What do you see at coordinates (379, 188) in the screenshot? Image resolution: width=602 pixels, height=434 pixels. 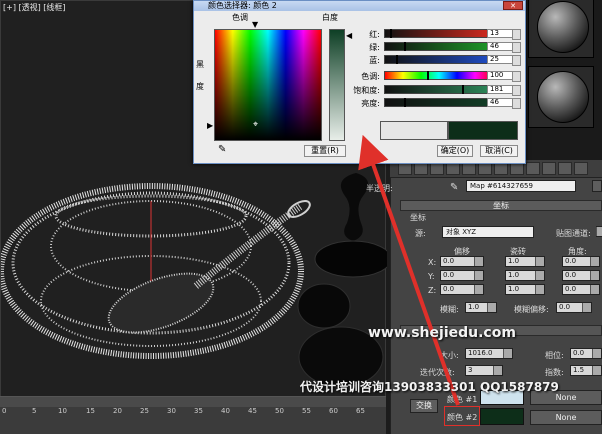 I see `opacity-label: 半透明:` at bounding box center [379, 188].